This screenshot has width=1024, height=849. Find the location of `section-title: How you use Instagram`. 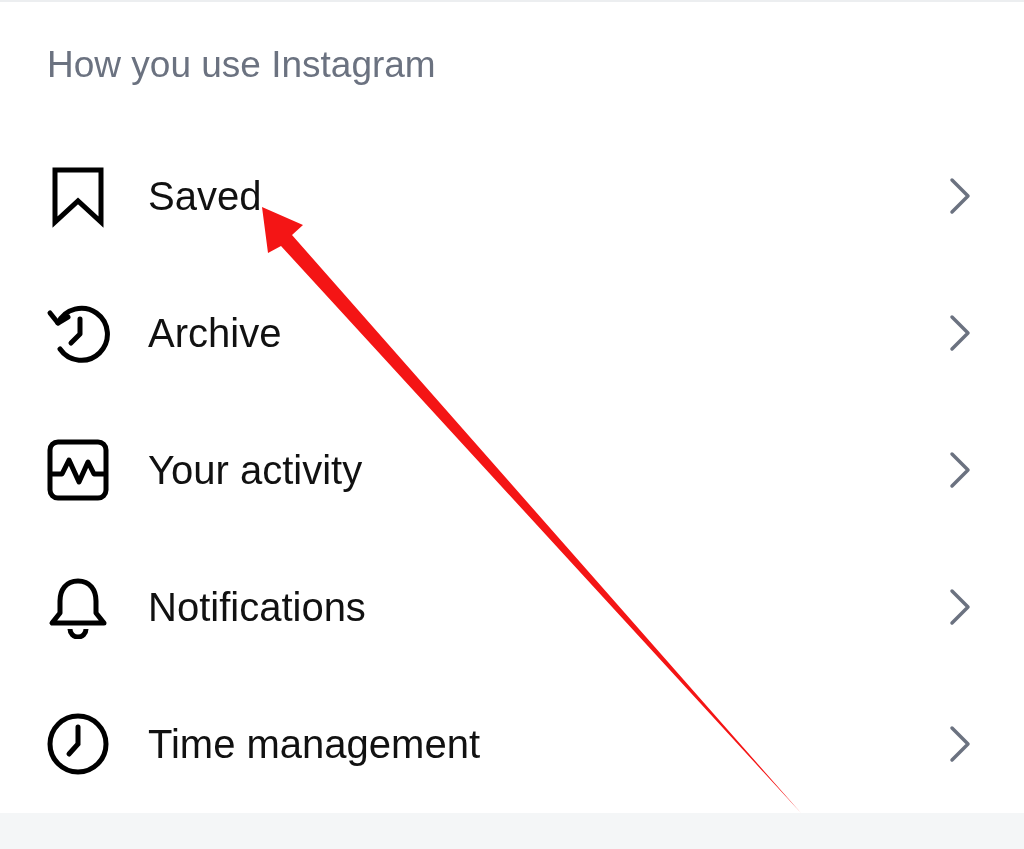

section-title: How you use Instagram is located at coordinates (241, 64).